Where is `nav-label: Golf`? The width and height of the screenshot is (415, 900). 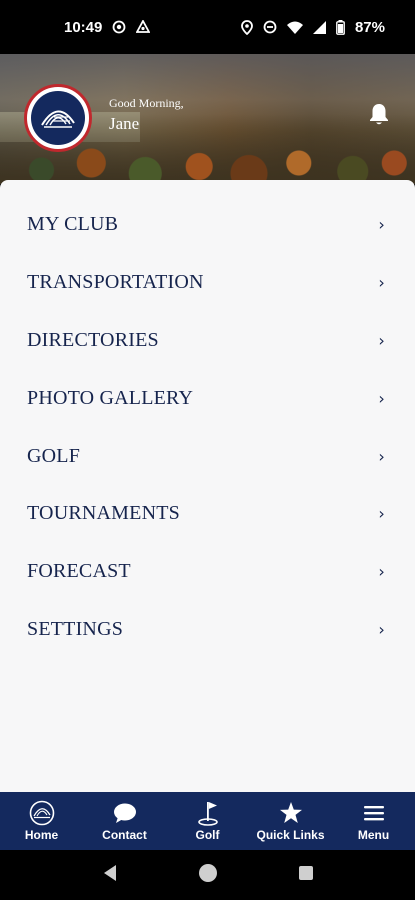
nav-label: Golf is located at coordinates (207, 835).